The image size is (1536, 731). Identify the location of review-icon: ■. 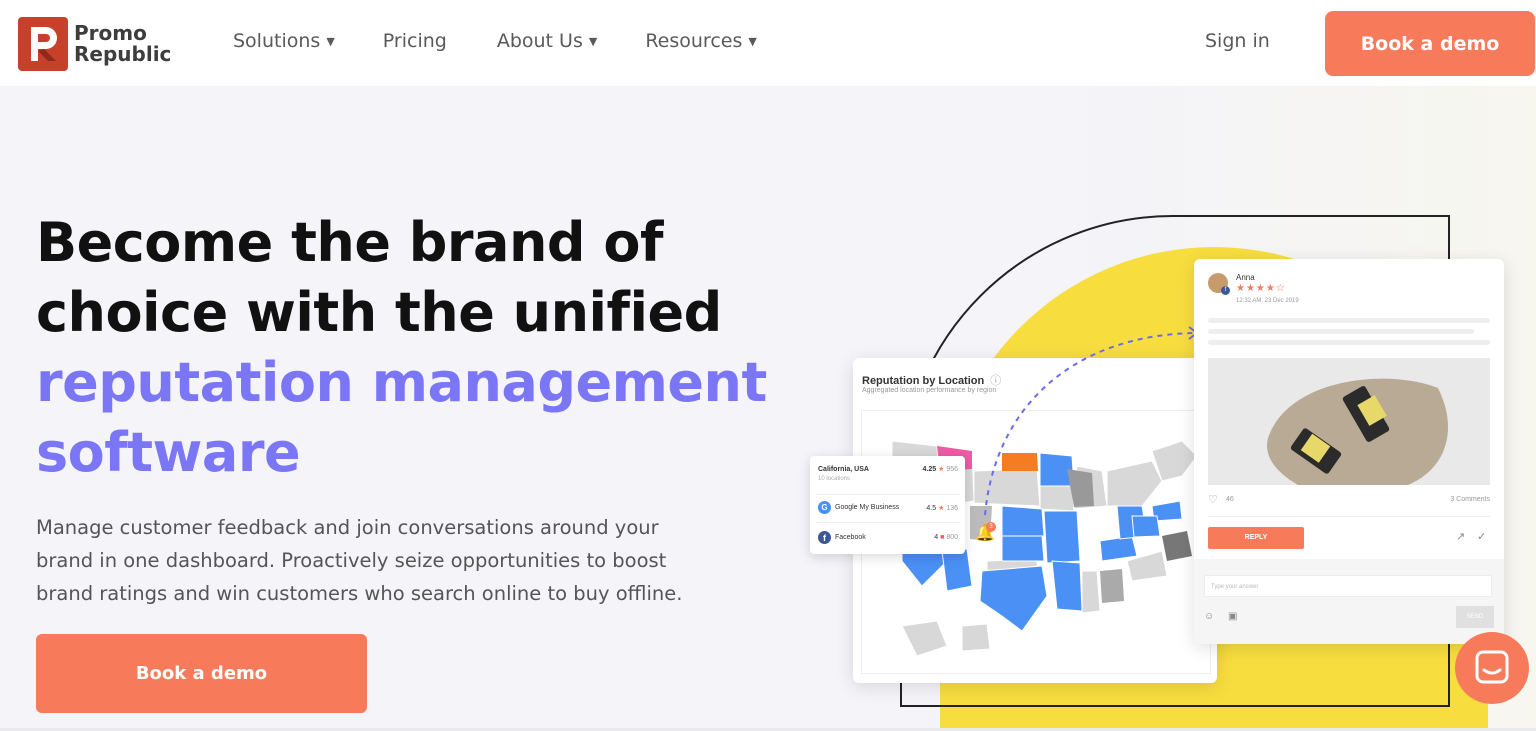
(942, 537).